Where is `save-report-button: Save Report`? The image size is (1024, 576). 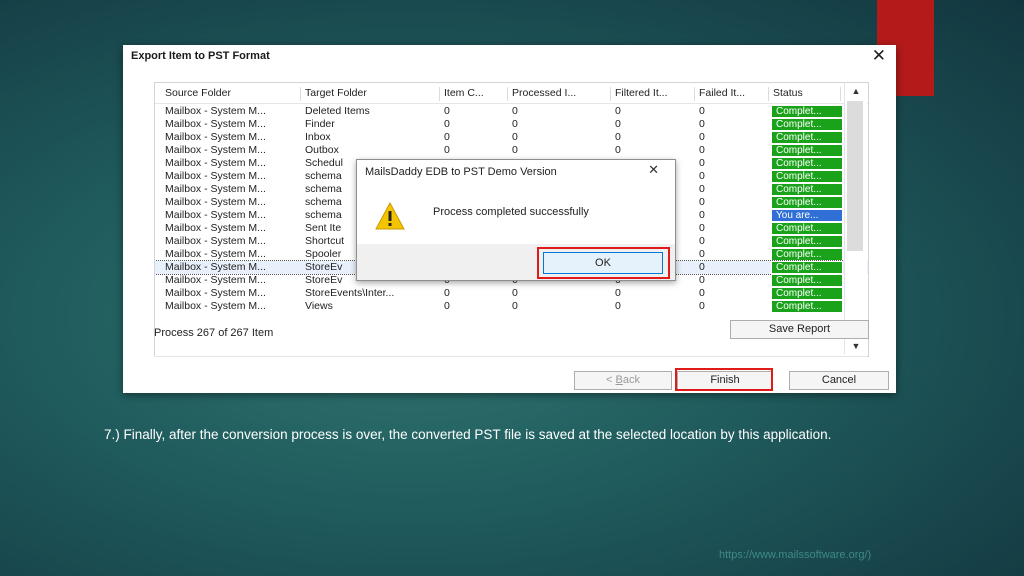 save-report-button: Save Report is located at coordinates (799, 329).